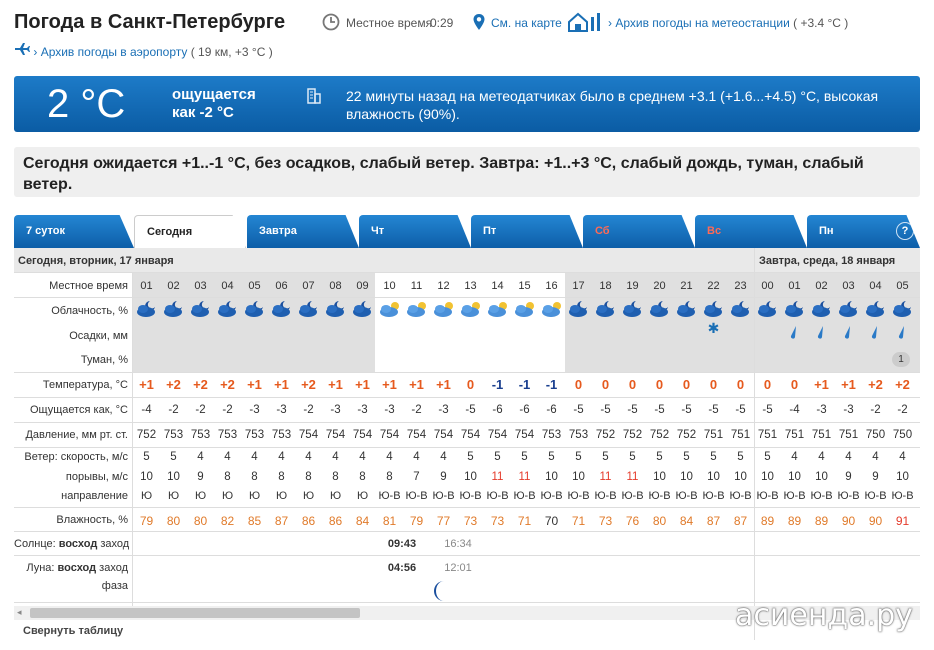 This screenshot has height=650, width=934. I want to click on humidity-cell: 89, so click(821, 521).